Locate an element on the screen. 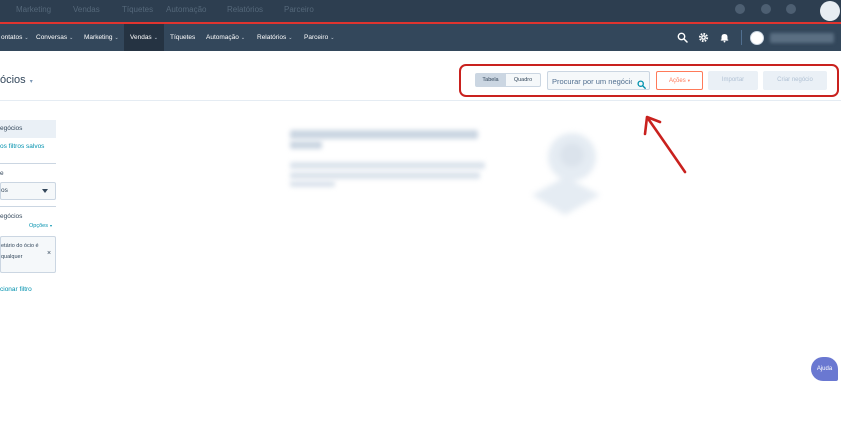  nav-item-conversas: Conversas ⌄ is located at coordinates (54, 37).